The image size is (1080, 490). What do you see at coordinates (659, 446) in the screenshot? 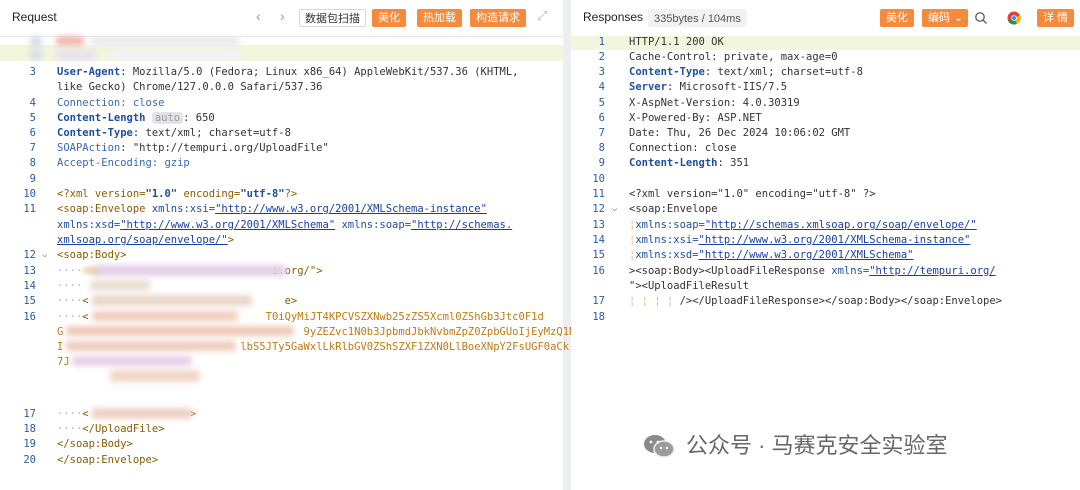
I see `wechat-icon` at bounding box center [659, 446].